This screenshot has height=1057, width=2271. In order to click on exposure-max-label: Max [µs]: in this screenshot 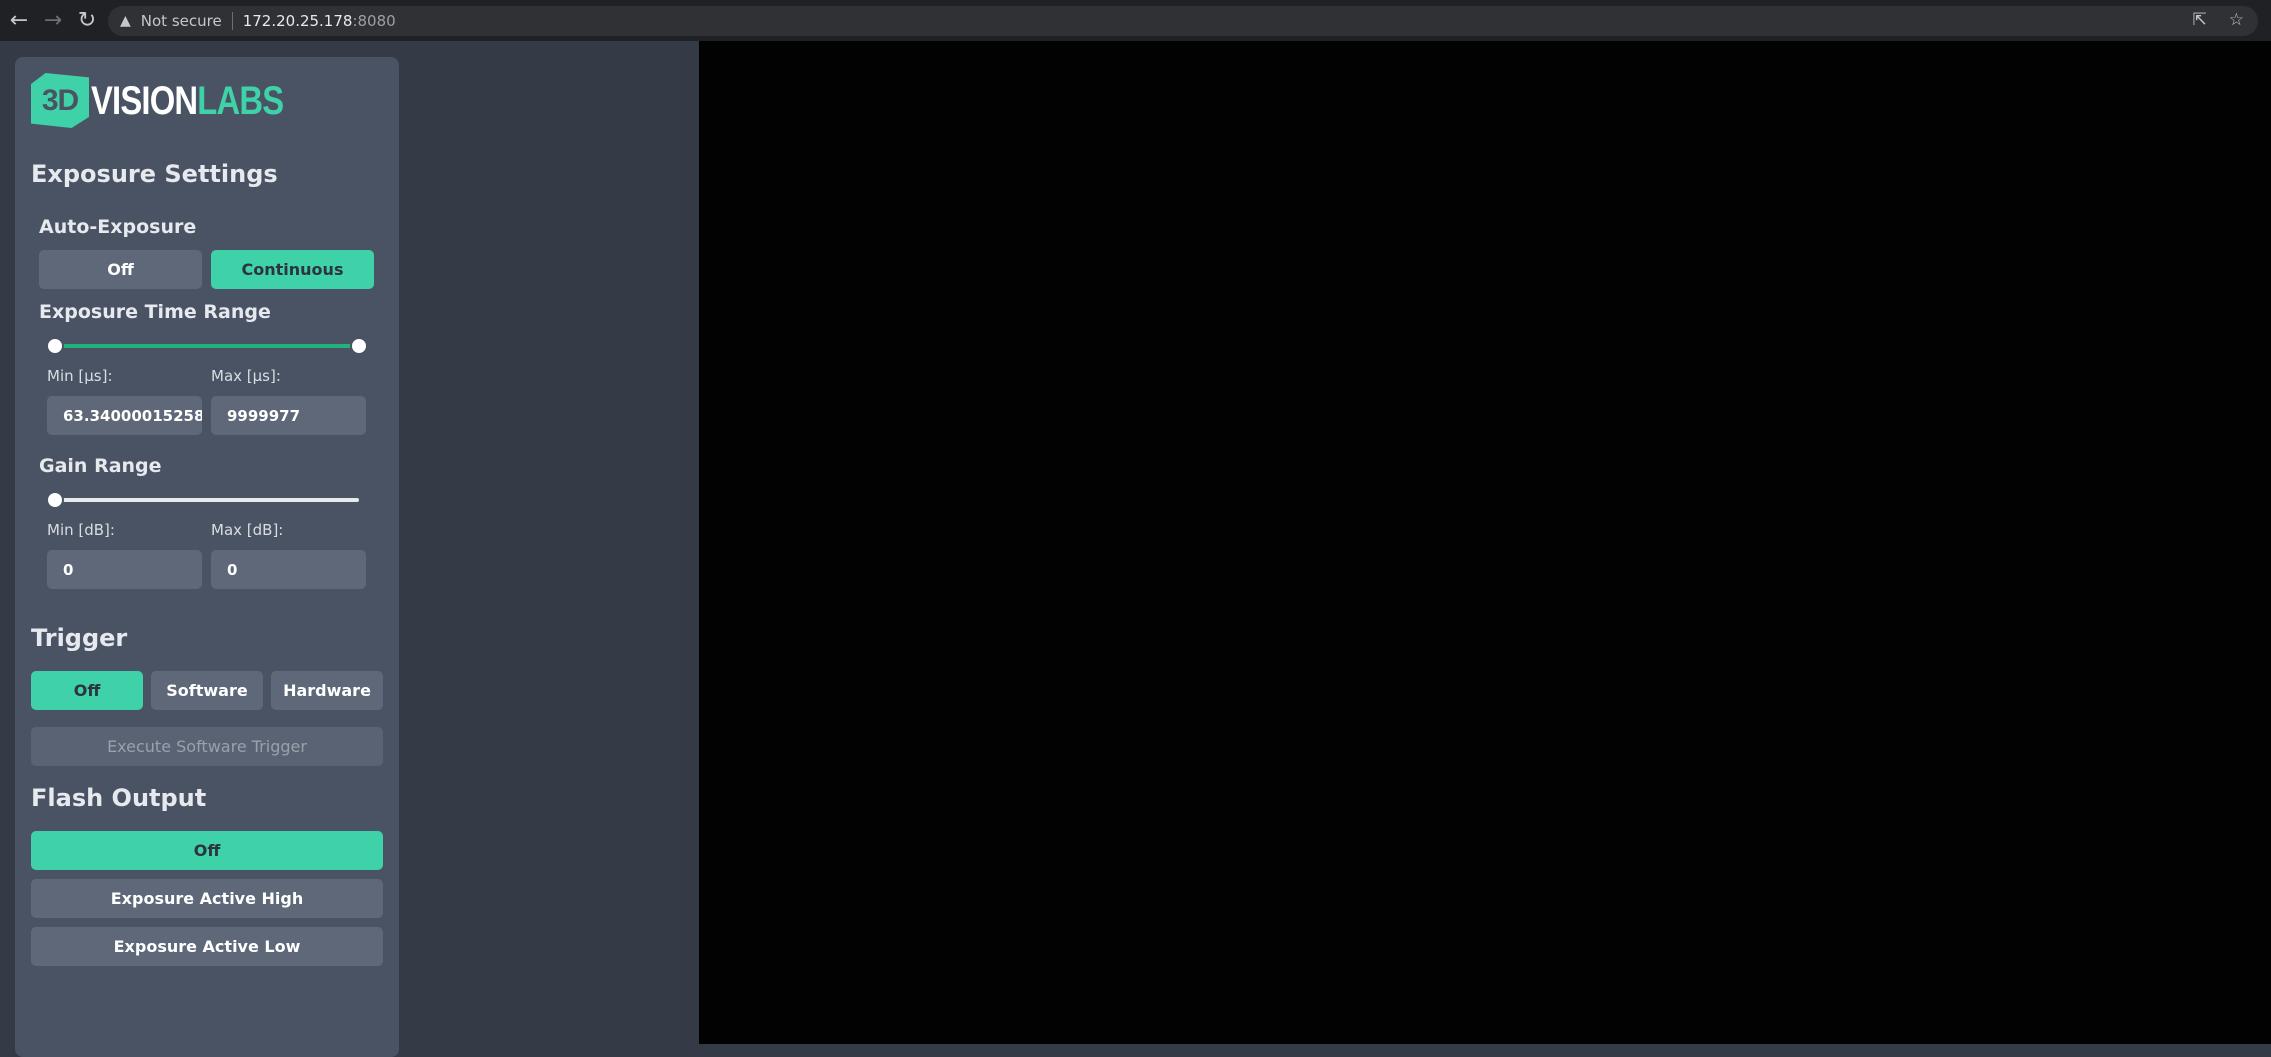, I will do `click(246, 376)`.